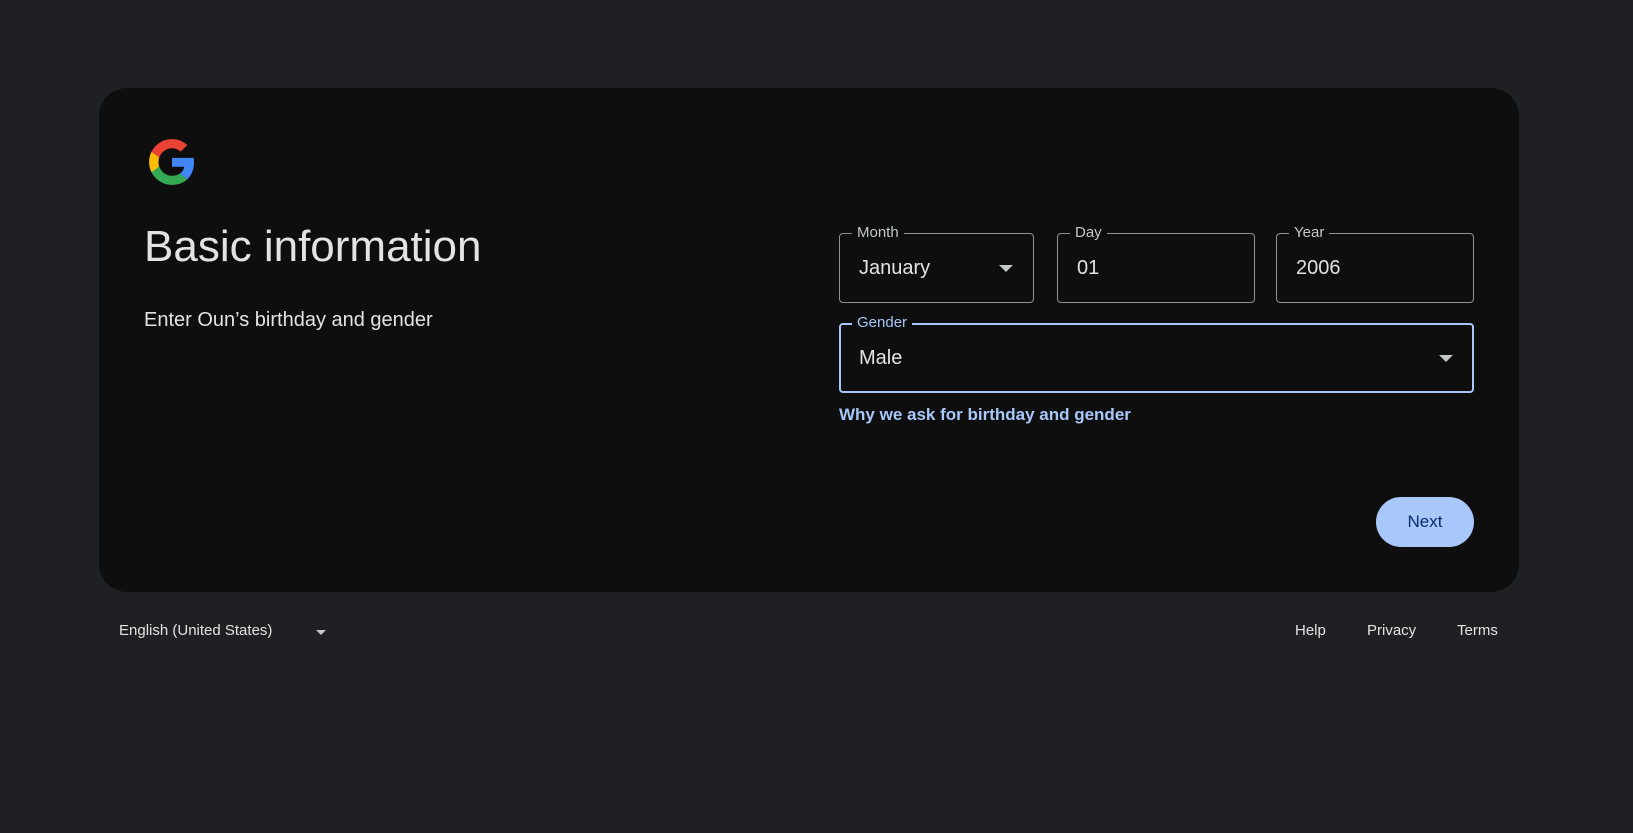 The width and height of the screenshot is (1633, 833). I want to click on year-input: Year 2006, so click(1375, 263).